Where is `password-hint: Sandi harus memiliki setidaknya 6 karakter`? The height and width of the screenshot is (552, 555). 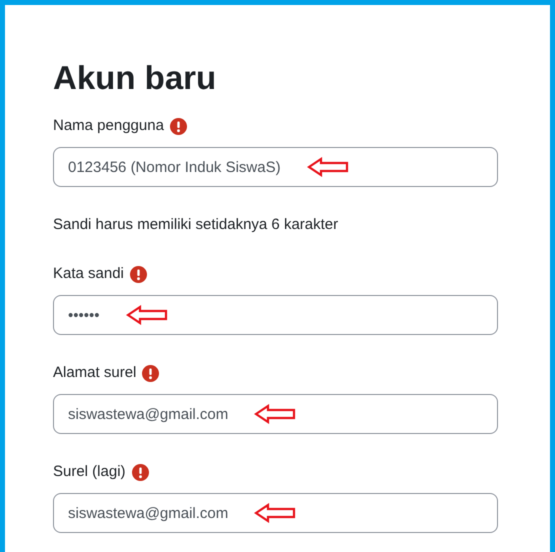
password-hint: Sandi harus memiliki setidaknya 6 karakter is located at coordinates (195, 225).